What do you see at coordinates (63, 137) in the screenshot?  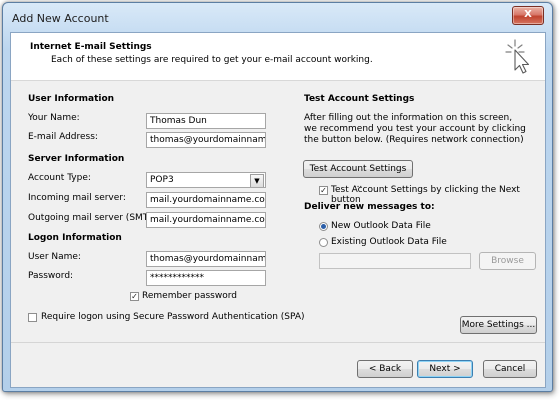 I see `email-address-label: E-mail Address:` at bounding box center [63, 137].